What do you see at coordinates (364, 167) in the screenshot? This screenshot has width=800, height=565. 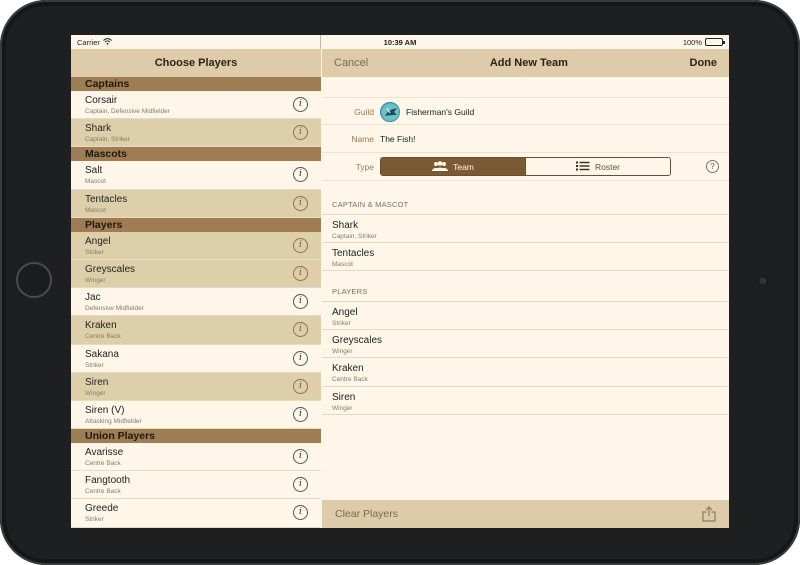 I see `type-label: Type` at bounding box center [364, 167].